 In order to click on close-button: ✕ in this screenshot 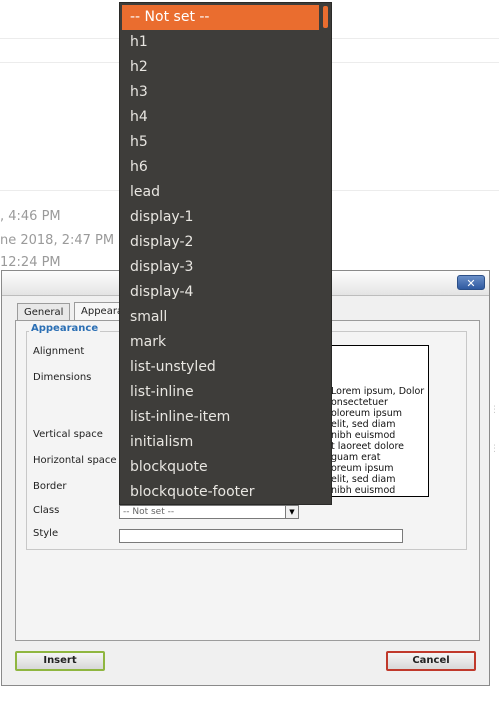, I will do `click(471, 282)`.